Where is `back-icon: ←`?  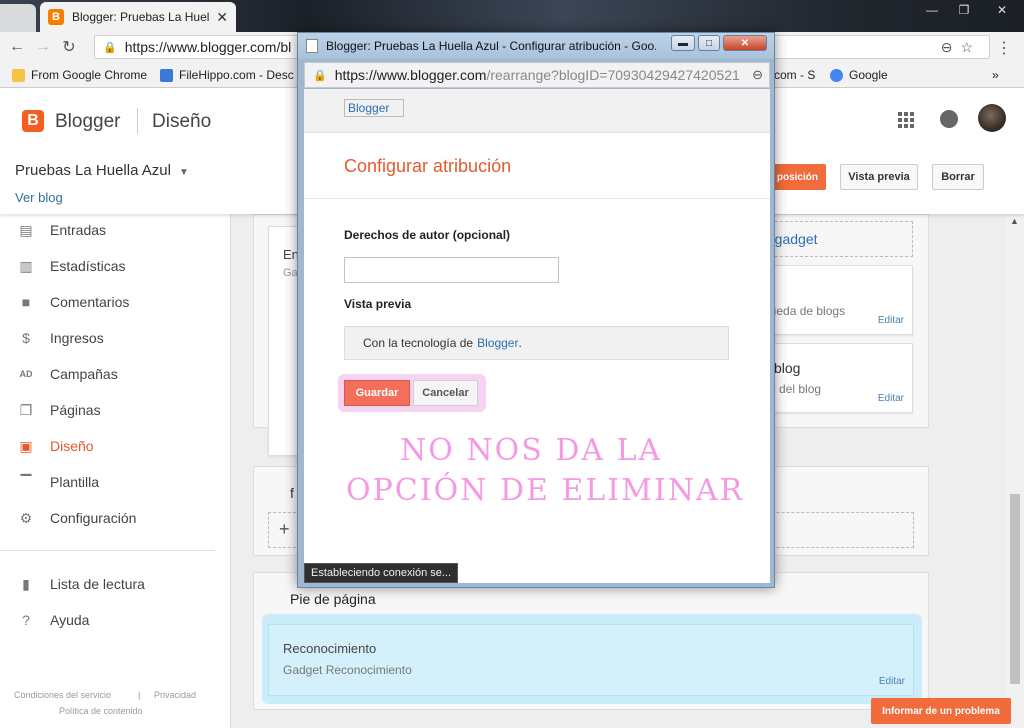 back-icon: ← is located at coordinates (17, 47).